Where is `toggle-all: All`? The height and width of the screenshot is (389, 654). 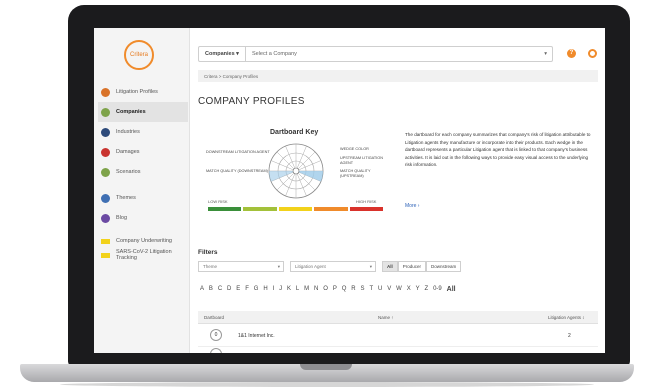
toggle-all: All is located at coordinates (390, 266).